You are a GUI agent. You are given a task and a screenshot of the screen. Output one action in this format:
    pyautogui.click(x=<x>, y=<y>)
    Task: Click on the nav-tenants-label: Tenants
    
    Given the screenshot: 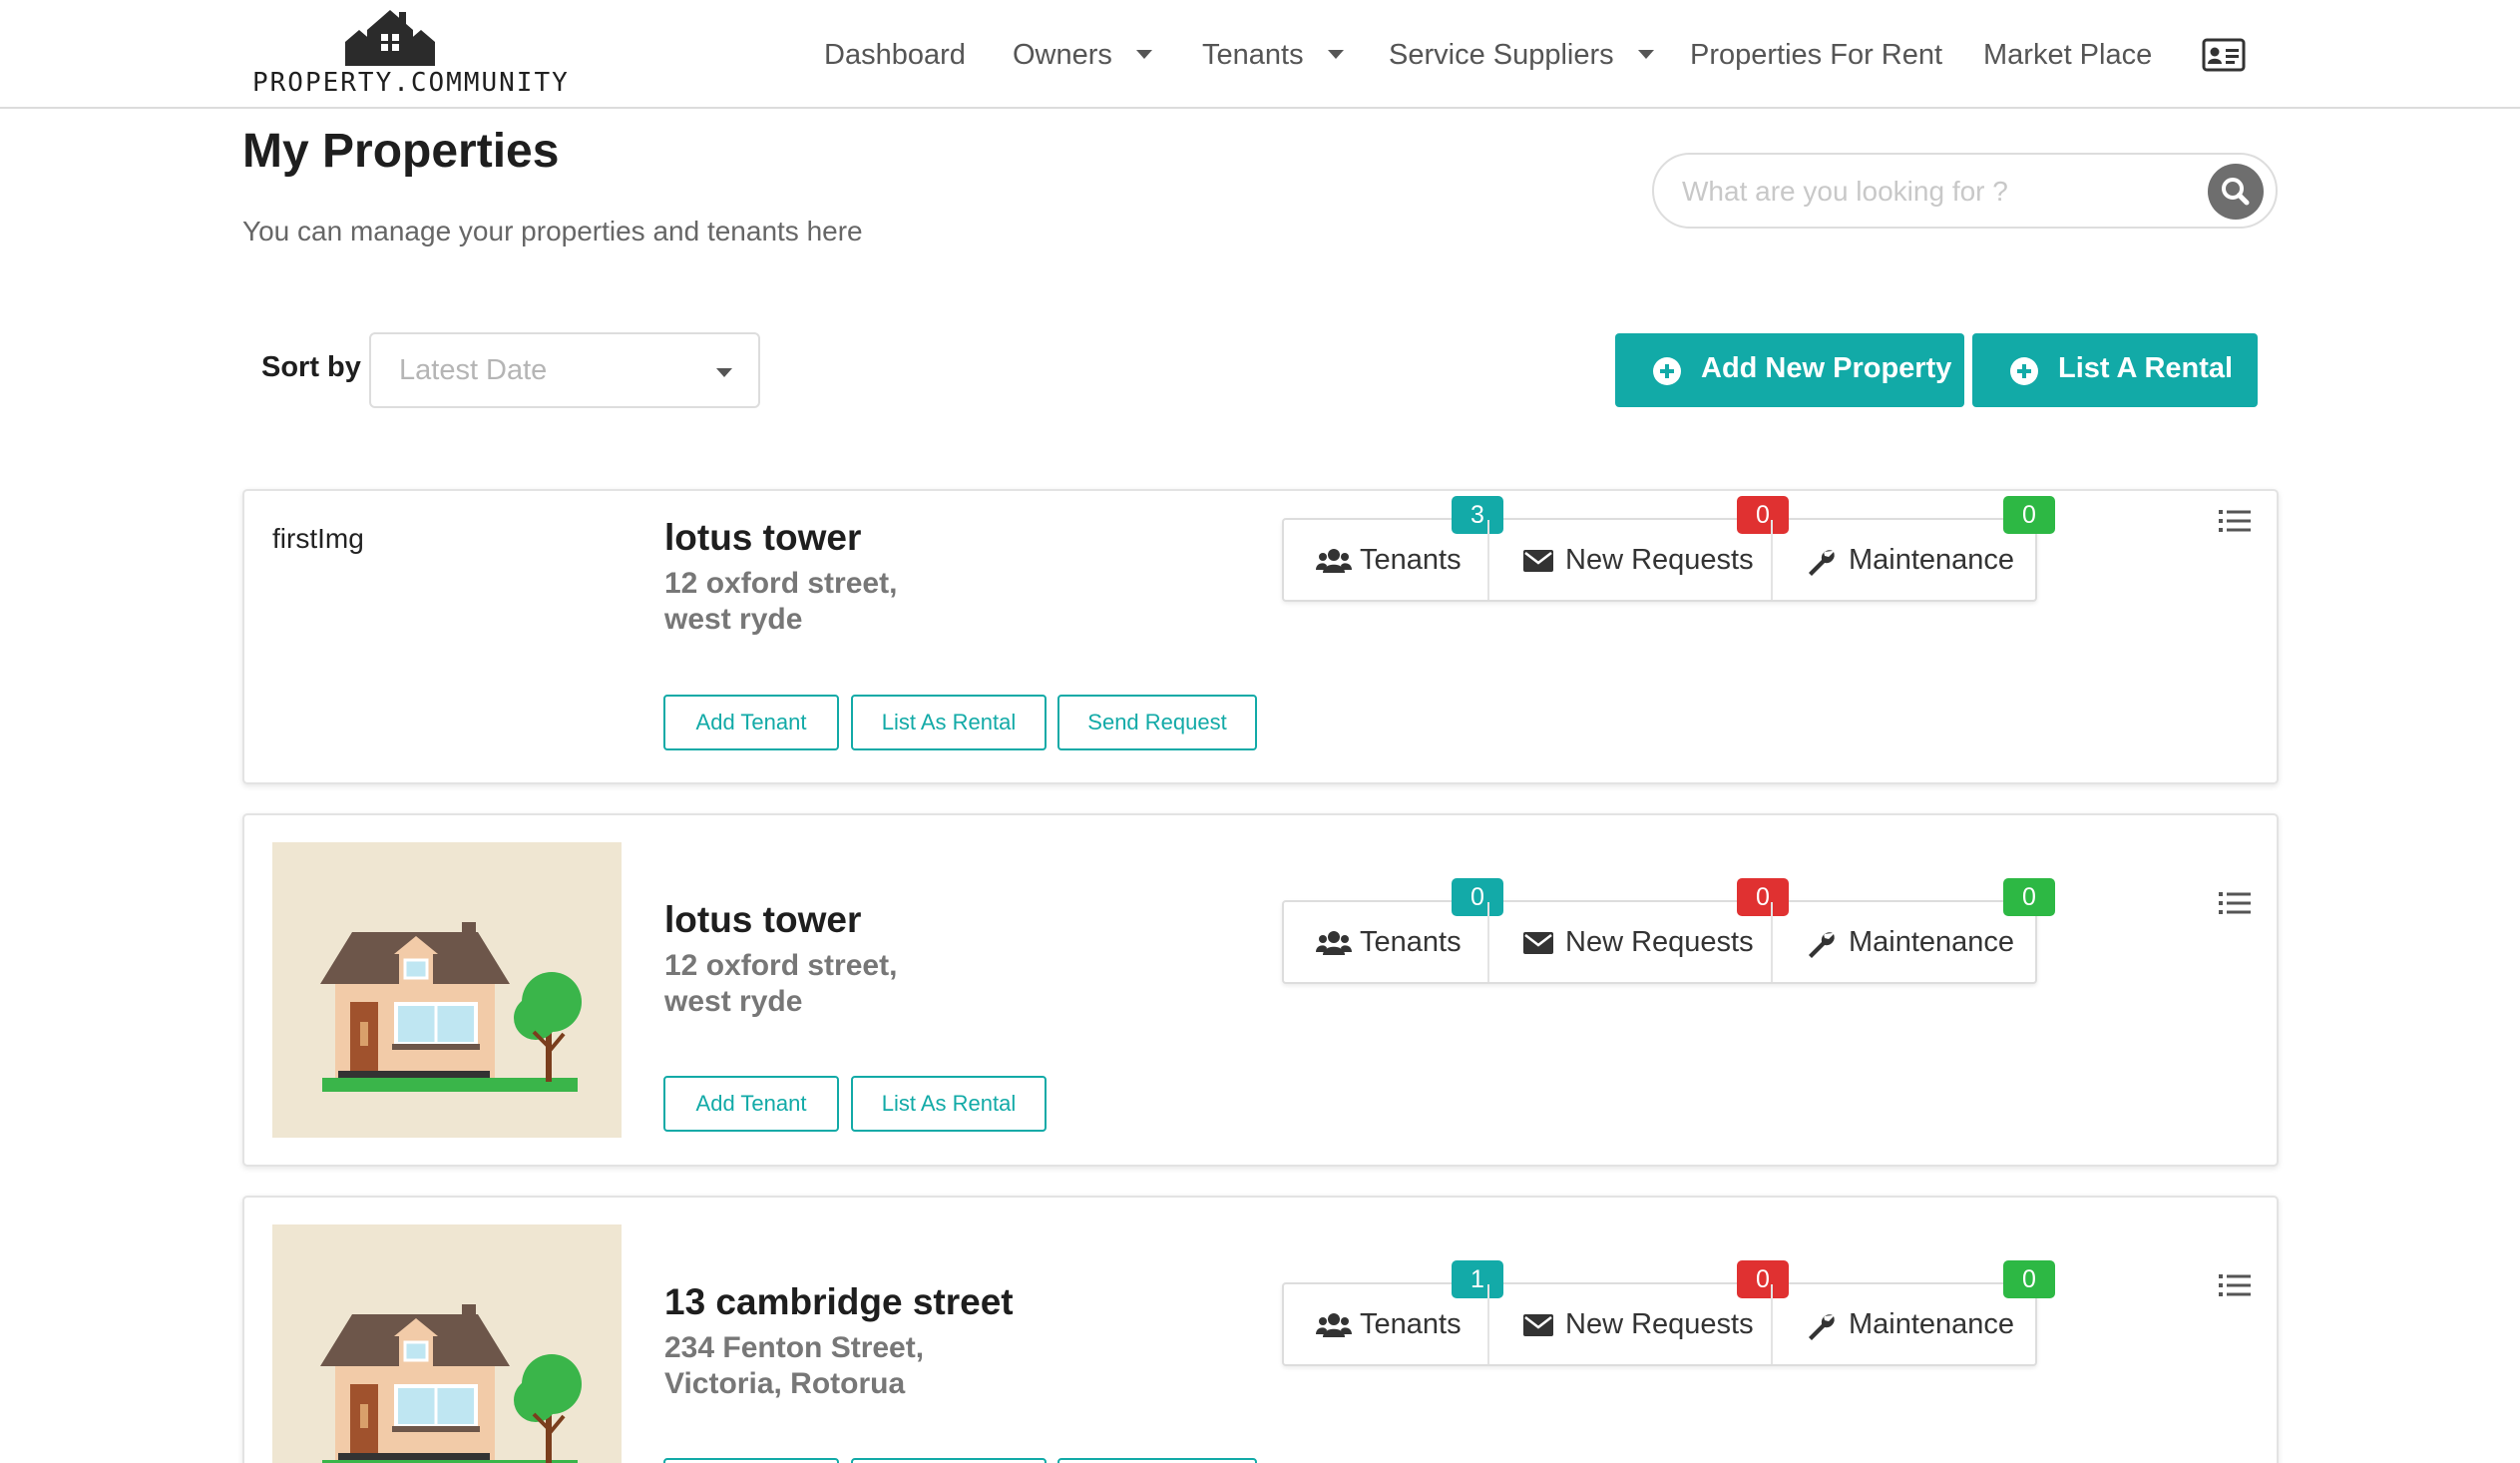 What is the action you would take?
    pyautogui.click(x=1253, y=55)
    